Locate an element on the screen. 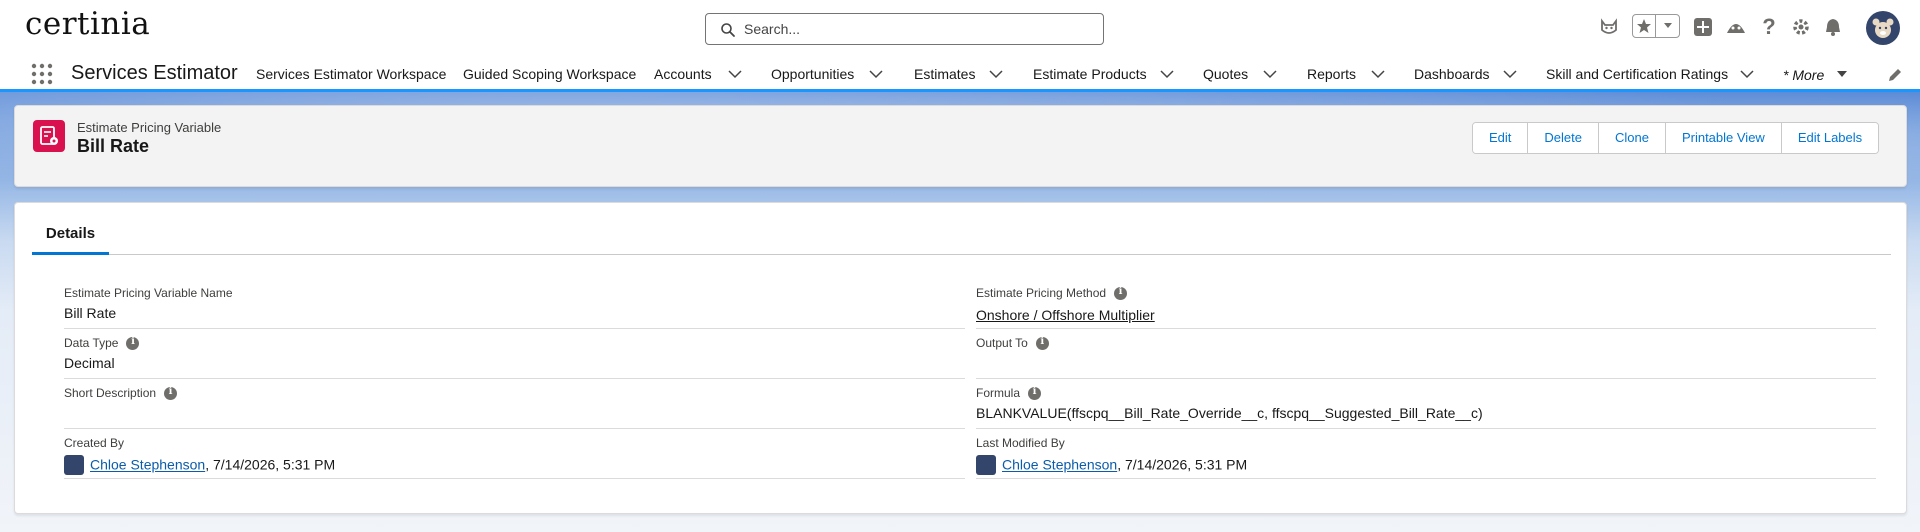 The image size is (1920, 532). nav-item-opportunities: Opportunities is located at coordinates (812, 74).